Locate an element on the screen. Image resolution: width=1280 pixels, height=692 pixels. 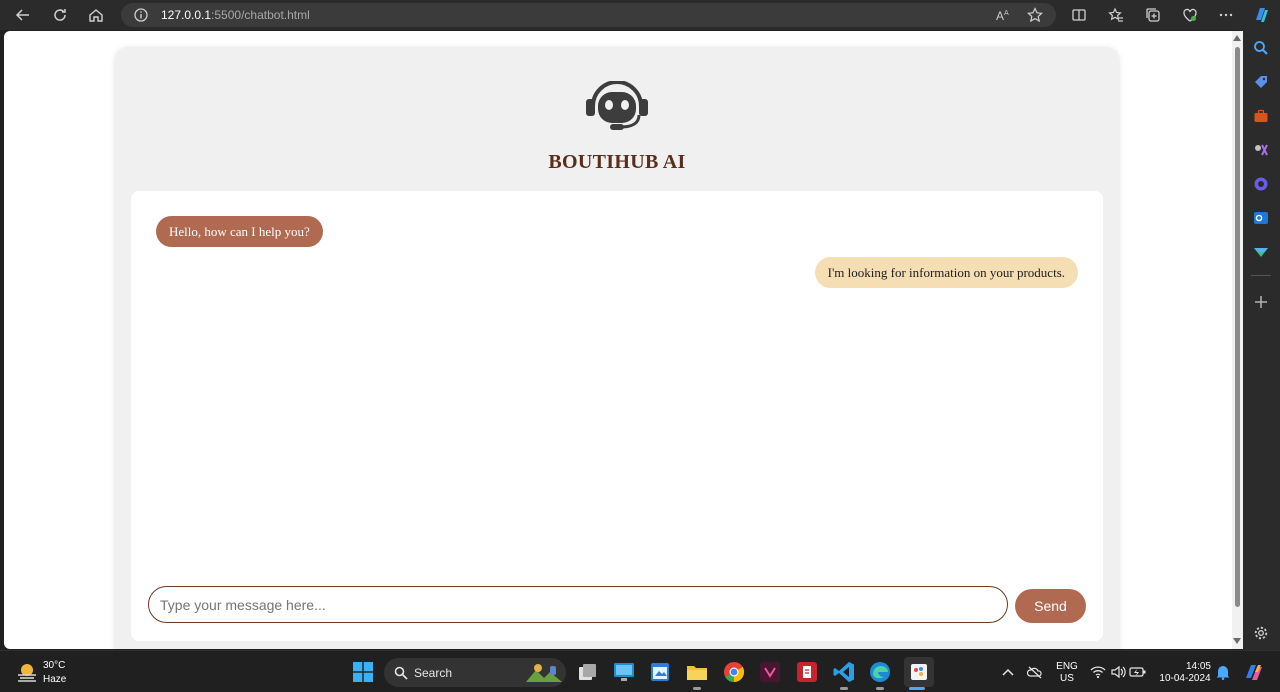
system-clock: 14:05 10-04-2024 is located at coordinates (1185, 673).